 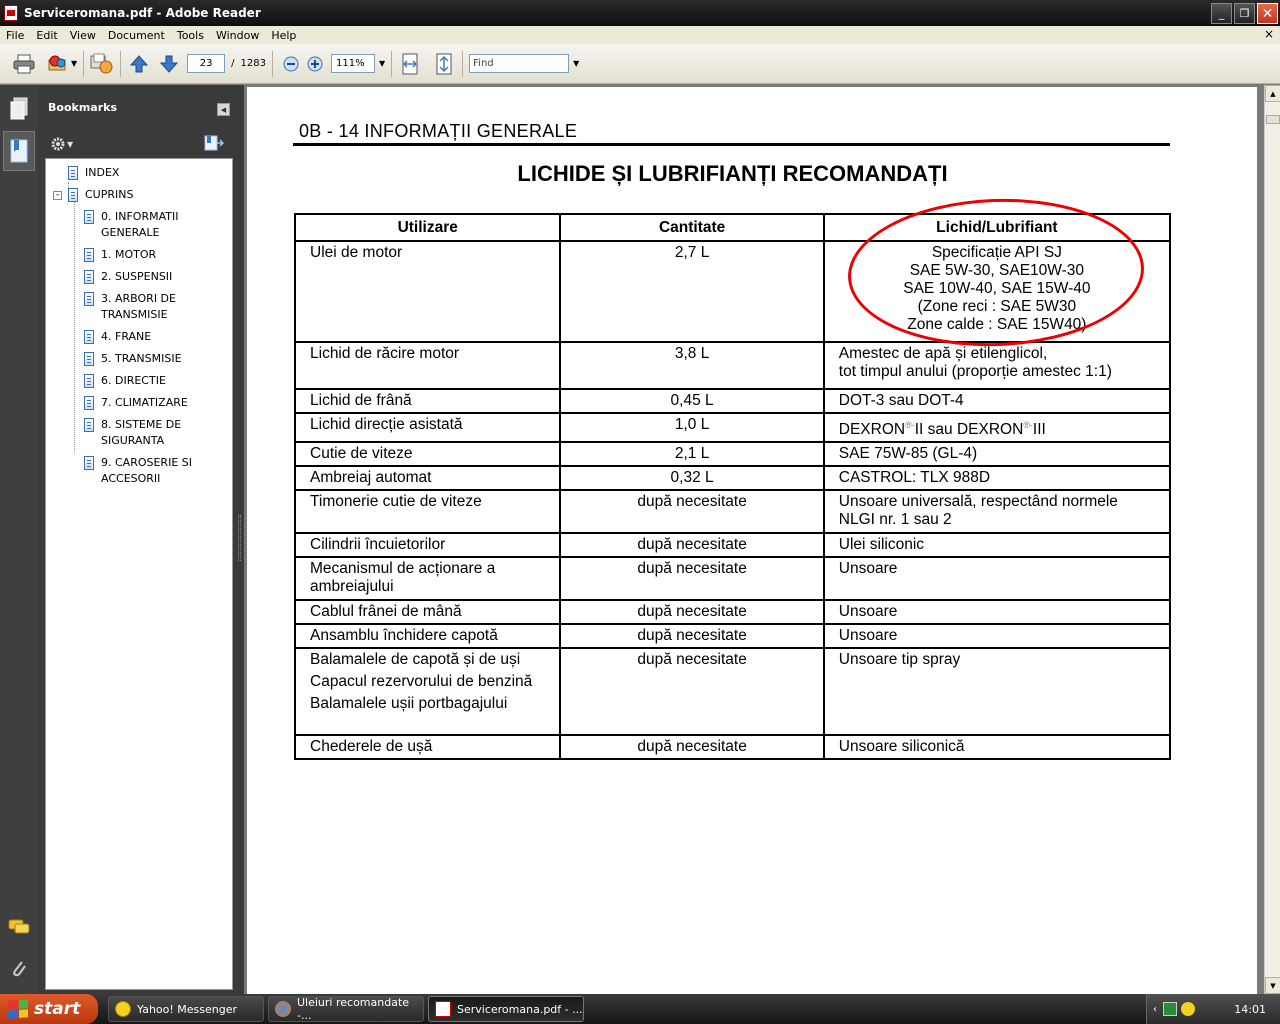 What do you see at coordinates (24, 64) in the screenshot?
I see `print-icon` at bounding box center [24, 64].